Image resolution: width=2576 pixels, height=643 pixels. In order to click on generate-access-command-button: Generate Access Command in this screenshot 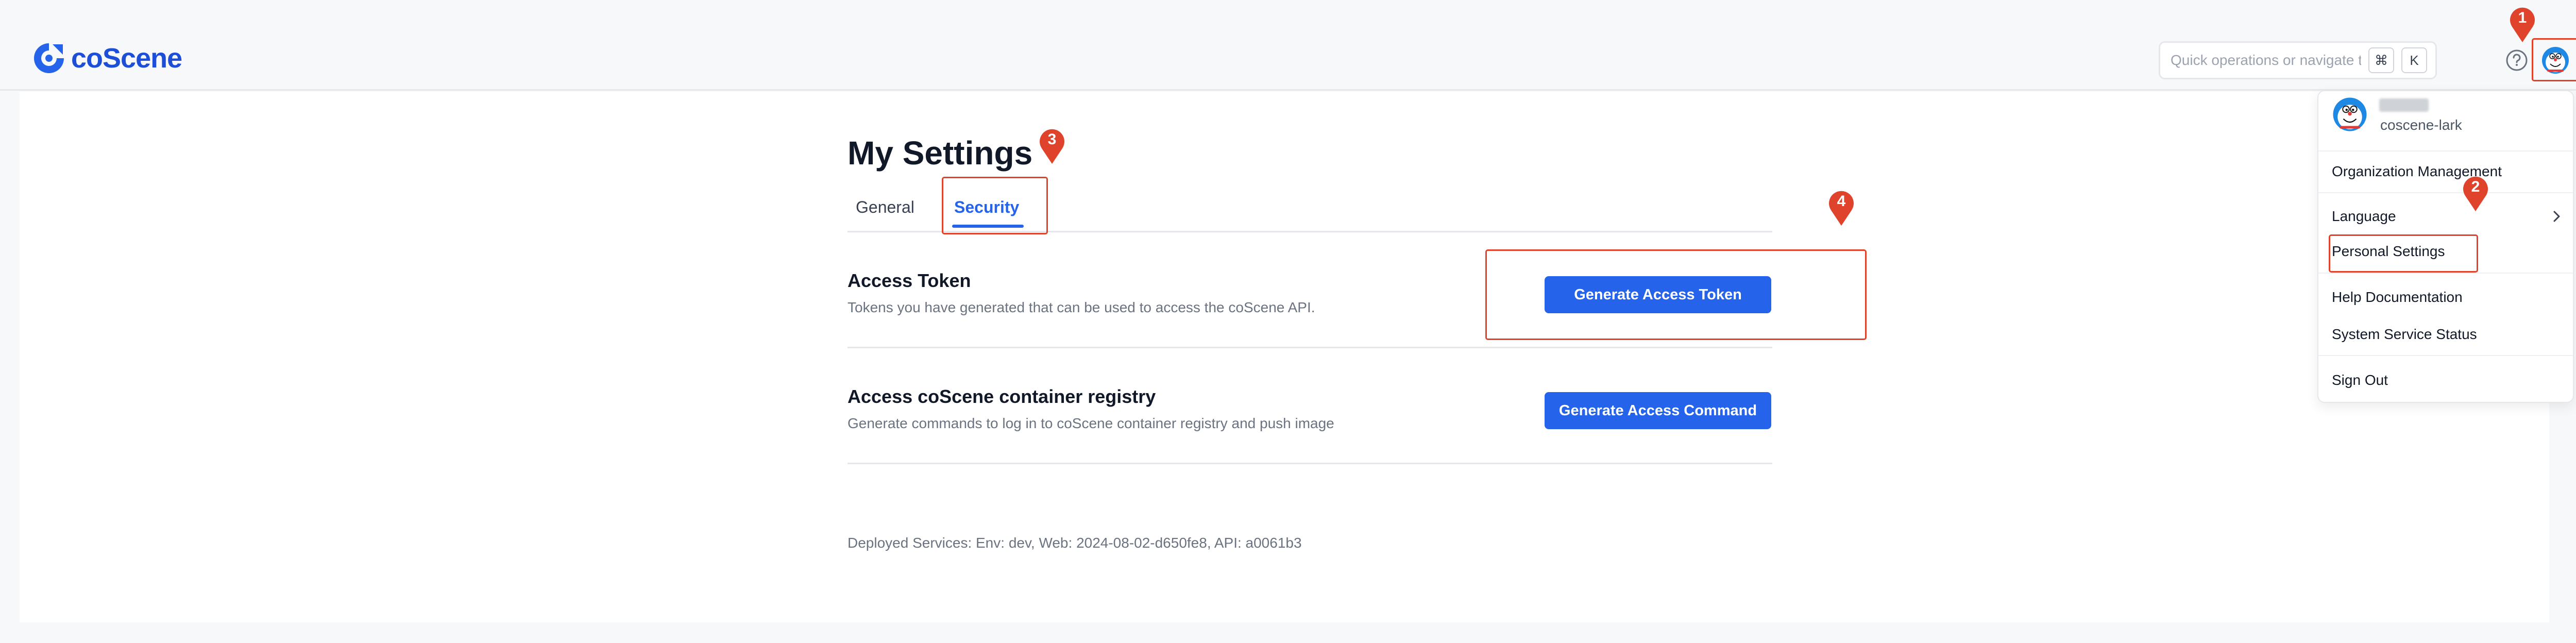, I will do `click(1658, 410)`.